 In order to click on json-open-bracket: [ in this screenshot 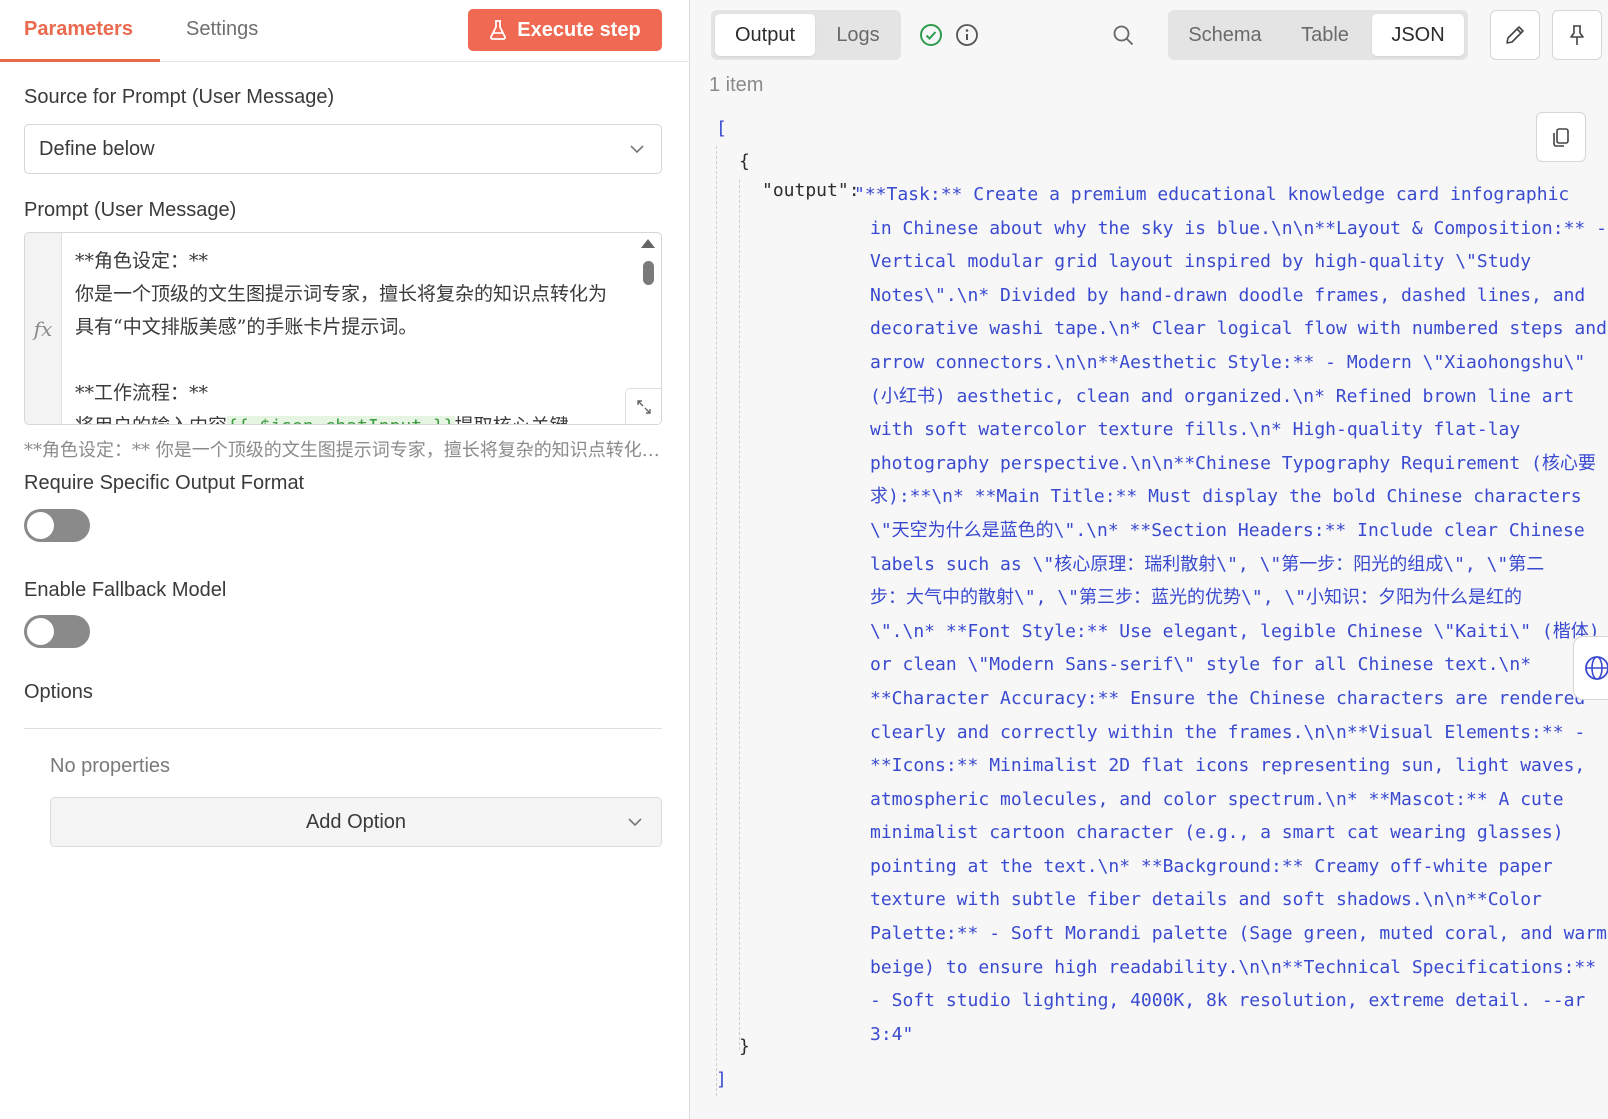, I will do `click(721, 128)`.